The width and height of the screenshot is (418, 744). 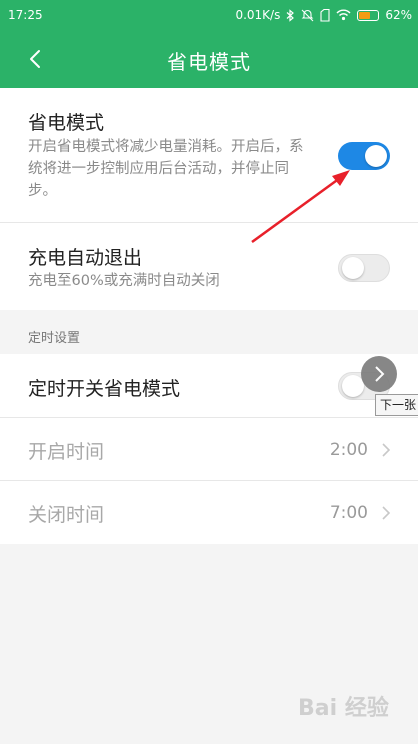 What do you see at coordinates (396, 405) in the screenshot?
I see `next-image-tooltip: 下一张` at bounding box center [396, 405].